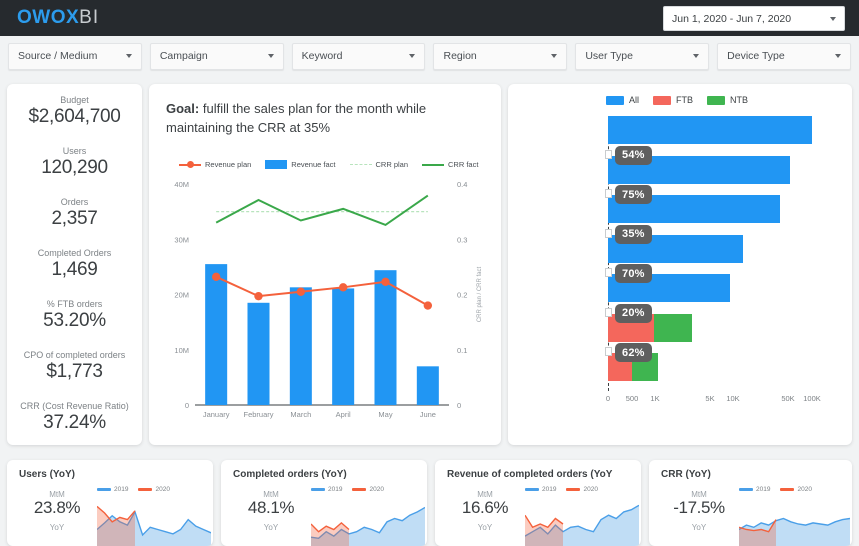  What do you see at coordinates (634, 100) in the screenshot?
I see `legend-label: All` at bounding box center [634, 100].